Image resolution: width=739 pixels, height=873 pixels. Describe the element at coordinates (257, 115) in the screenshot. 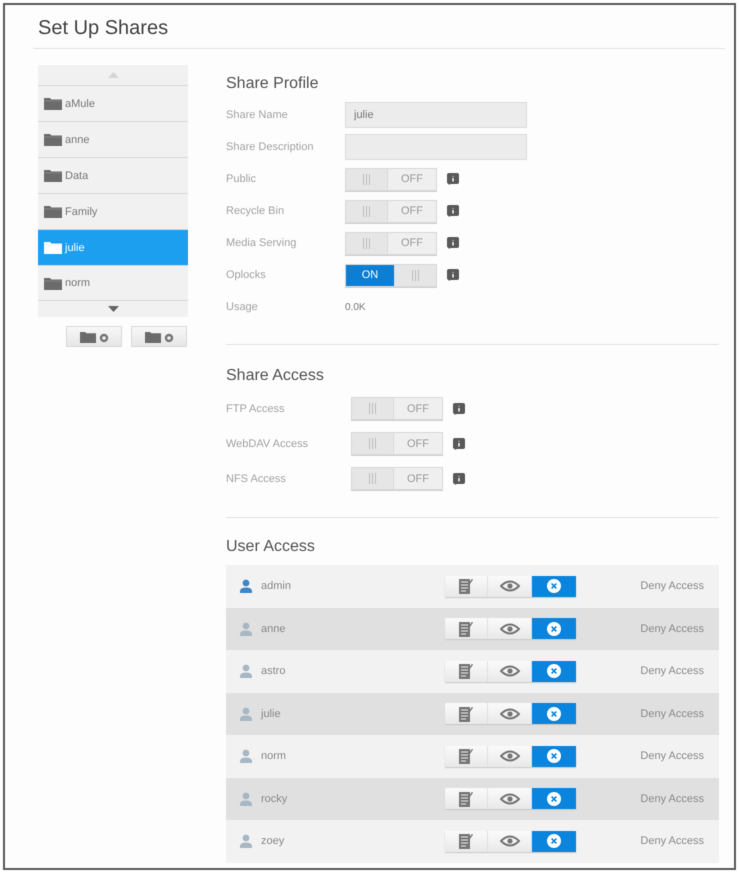

I see `field-label: Share Name` at that location.